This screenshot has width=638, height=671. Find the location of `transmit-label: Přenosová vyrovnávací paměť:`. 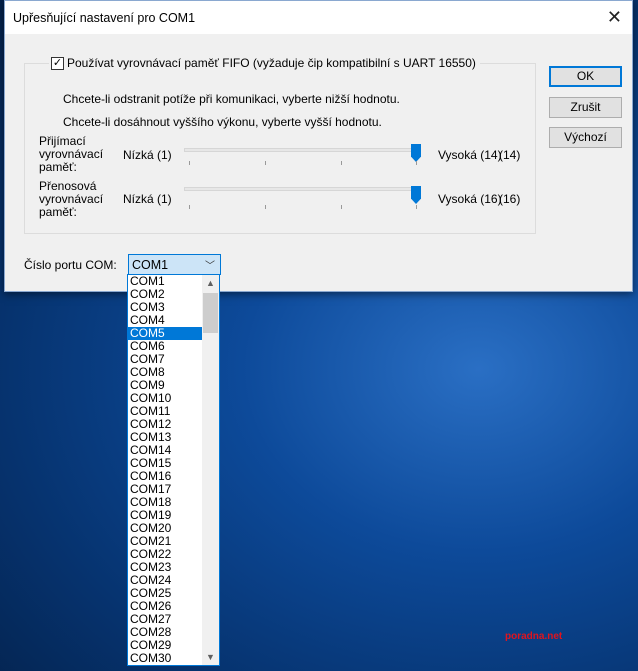

transmit-label: Přenosová vyrovnávací paměť: is located at coordinates (71, 199).